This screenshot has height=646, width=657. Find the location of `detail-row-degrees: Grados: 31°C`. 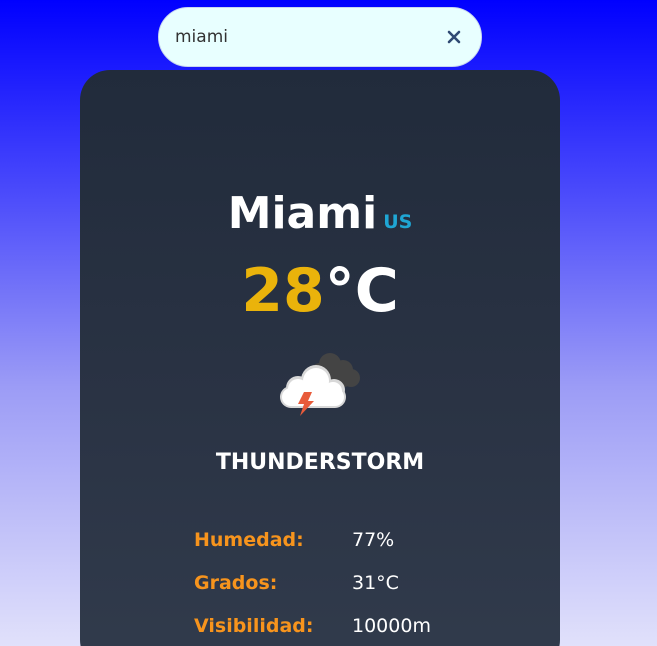

detail-row-degrees: Grados: 31°C is located at coordinates (344, 582).